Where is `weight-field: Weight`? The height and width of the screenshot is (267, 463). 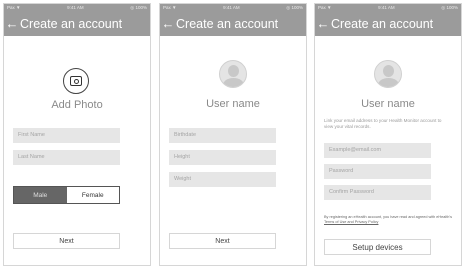 weight-field: Weight is located at coordinates (222, 179).